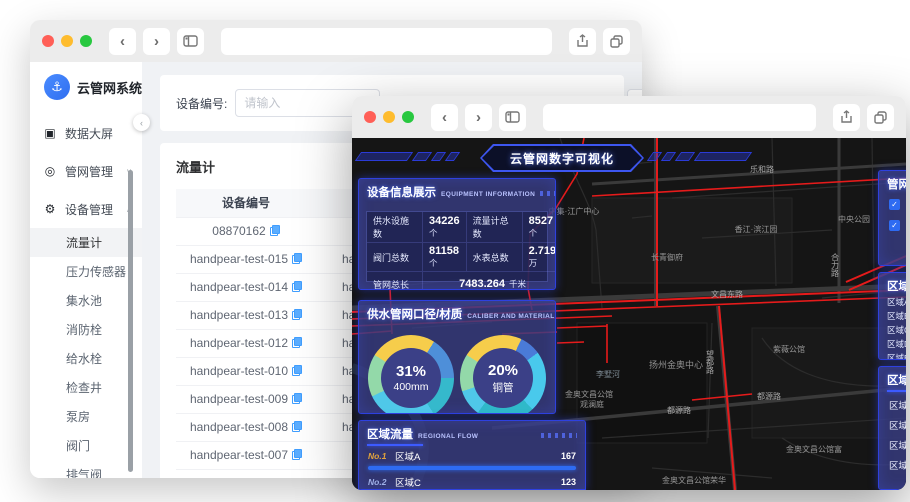 This screenshot has width=910, height=502. I want to click on stat-label: 水表总数, so click(494, 257).